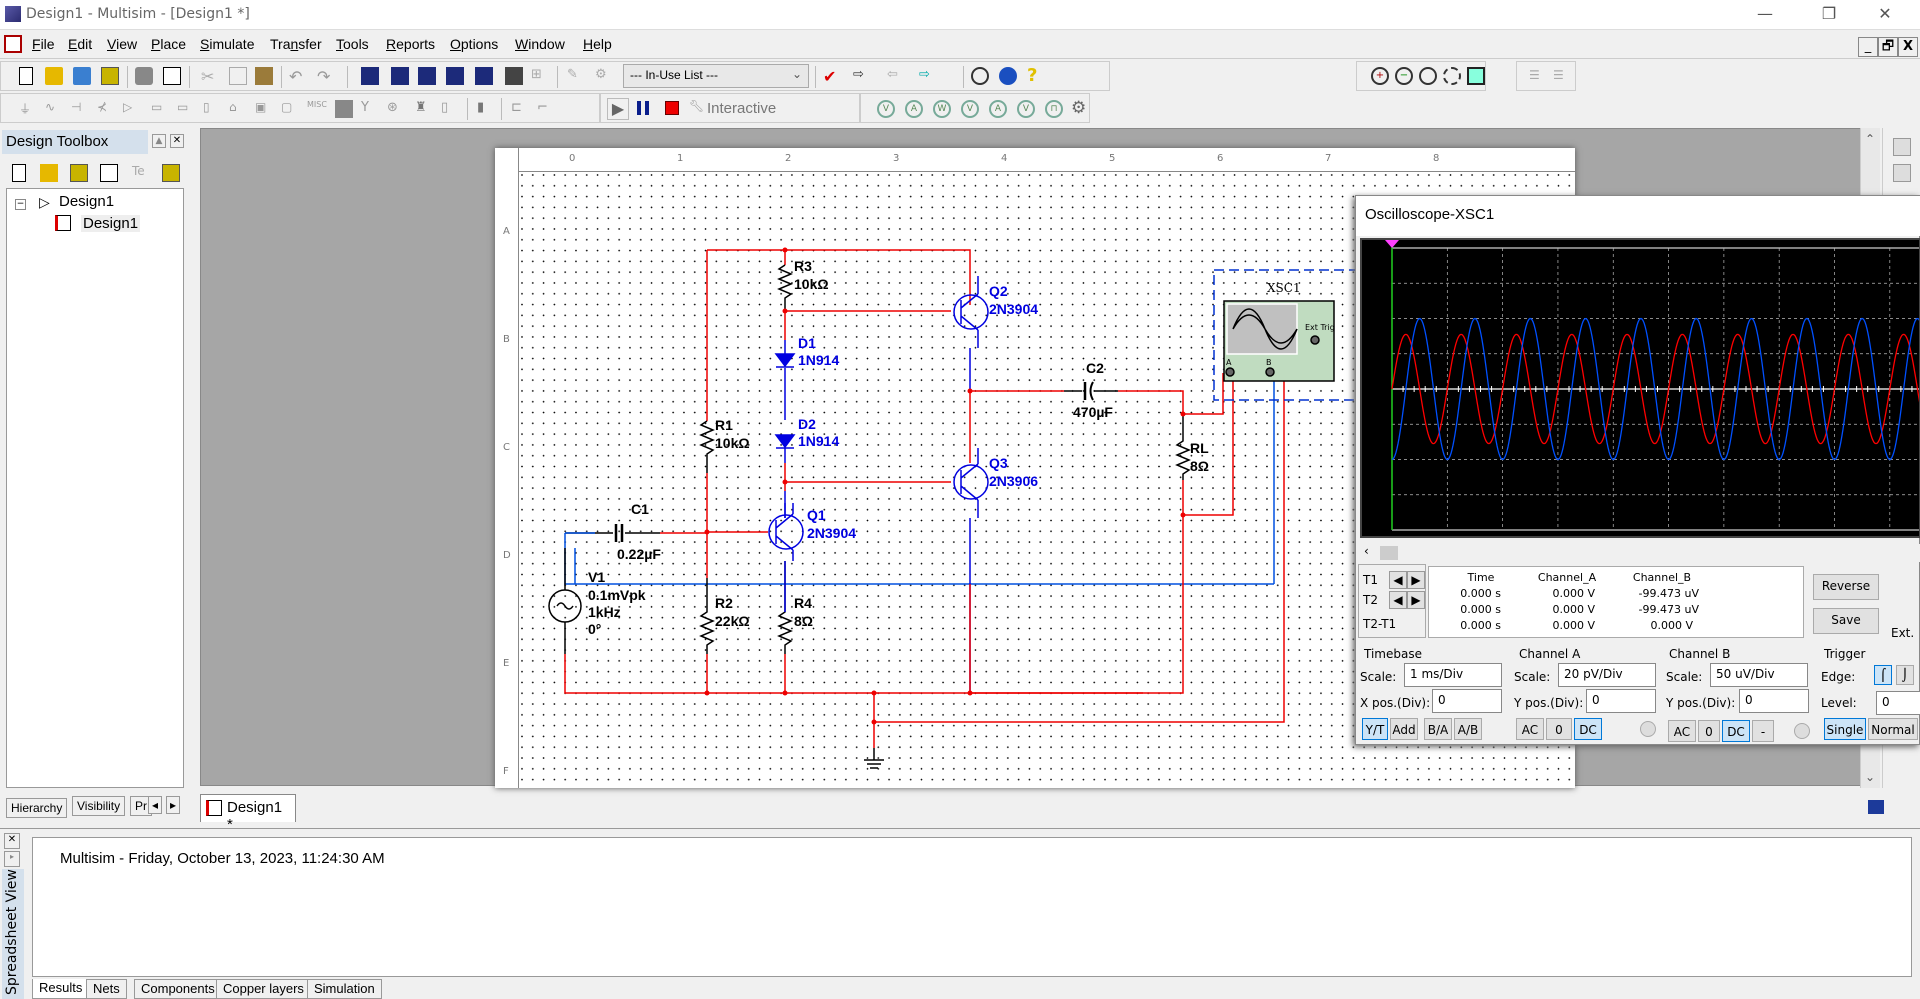 This screenshot has height=999, width=1920. I want to click on simulation-mode-label: Interactive, so click(741, 108).